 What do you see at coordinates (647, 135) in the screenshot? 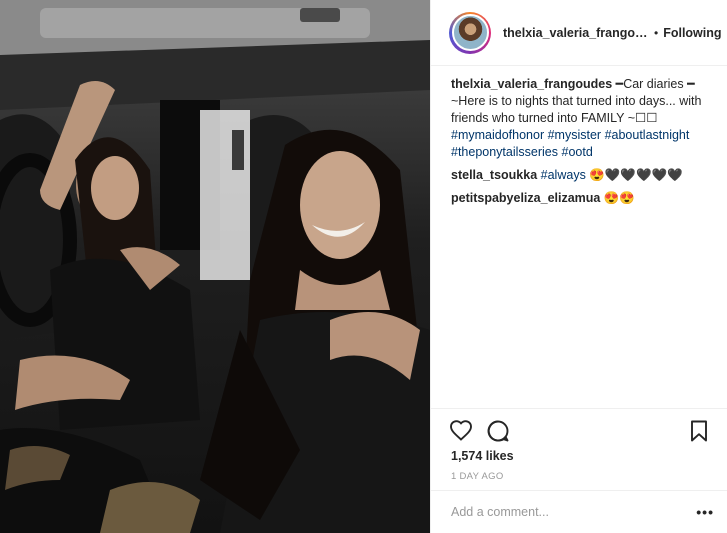
I see `hashtag-link: #aboutlastnight` at bounding box center [647, 135].